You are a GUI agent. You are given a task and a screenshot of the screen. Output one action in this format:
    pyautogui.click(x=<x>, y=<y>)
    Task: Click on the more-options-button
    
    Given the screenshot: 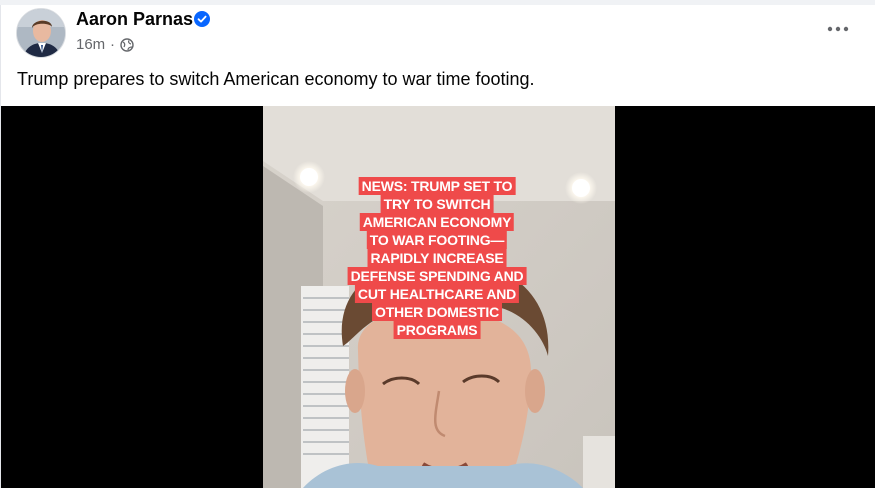 What is the action you would take?
    pyautogui.click(x=838, y=29)
    